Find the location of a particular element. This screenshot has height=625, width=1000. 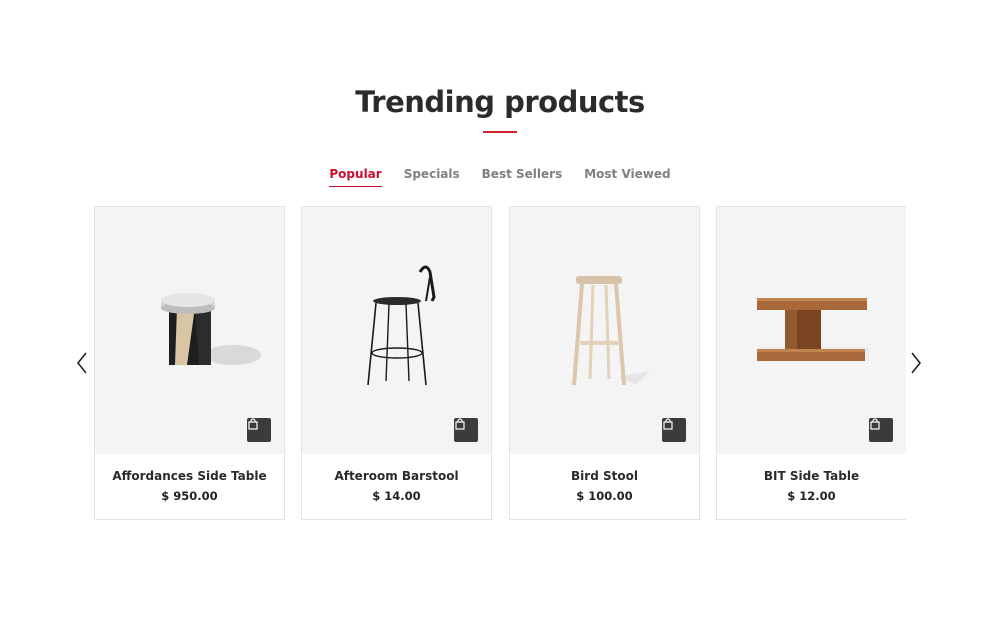

product-price: $ 950.00 is located at coordinates (189, 496).